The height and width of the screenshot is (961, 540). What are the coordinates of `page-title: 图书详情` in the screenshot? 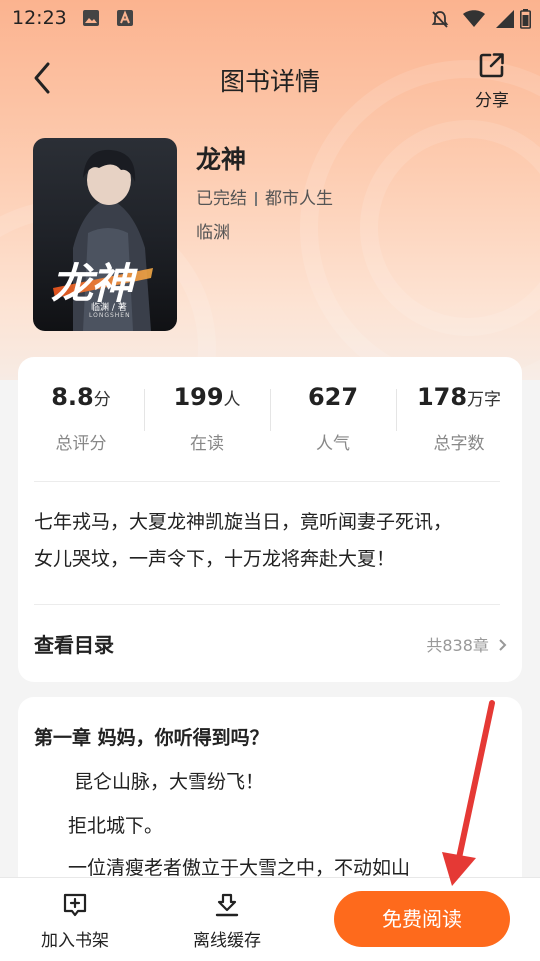 It's located at (269, 81).